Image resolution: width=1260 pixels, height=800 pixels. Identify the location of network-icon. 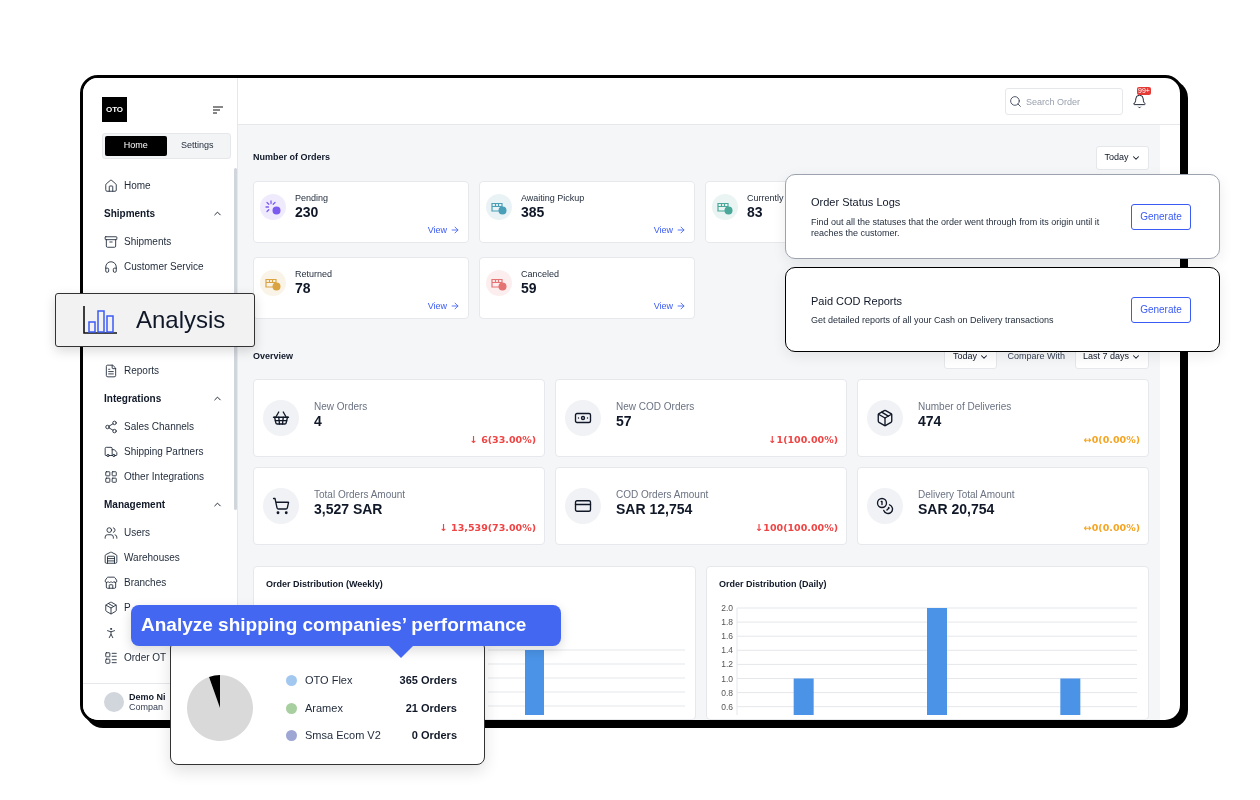
(111, 426).